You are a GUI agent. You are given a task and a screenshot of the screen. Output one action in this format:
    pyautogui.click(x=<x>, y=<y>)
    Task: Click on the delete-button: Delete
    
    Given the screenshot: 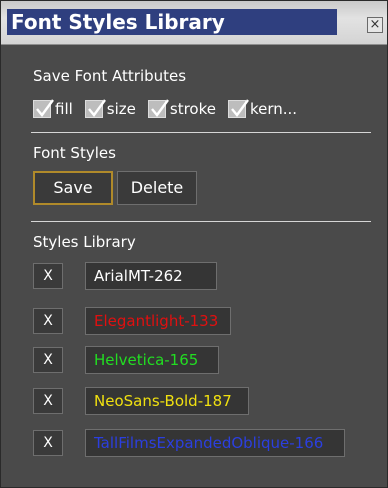 What is the action you would take?
    pyautogui.click(x=157, y=188)
    